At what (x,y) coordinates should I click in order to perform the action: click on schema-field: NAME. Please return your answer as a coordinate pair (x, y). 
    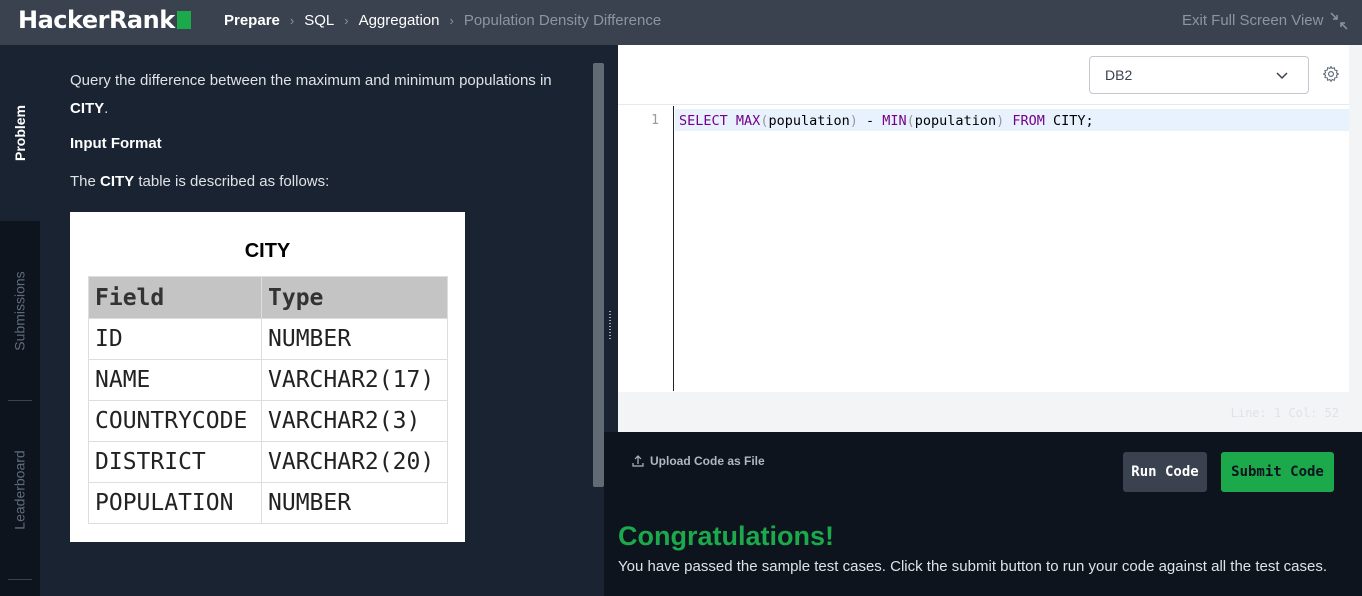
    Looking at the image, I should click on (175, 380).